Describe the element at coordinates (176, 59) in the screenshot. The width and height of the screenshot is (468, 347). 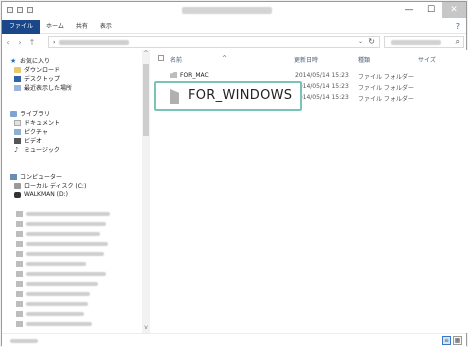
I see `column-name: 名前` at that location.